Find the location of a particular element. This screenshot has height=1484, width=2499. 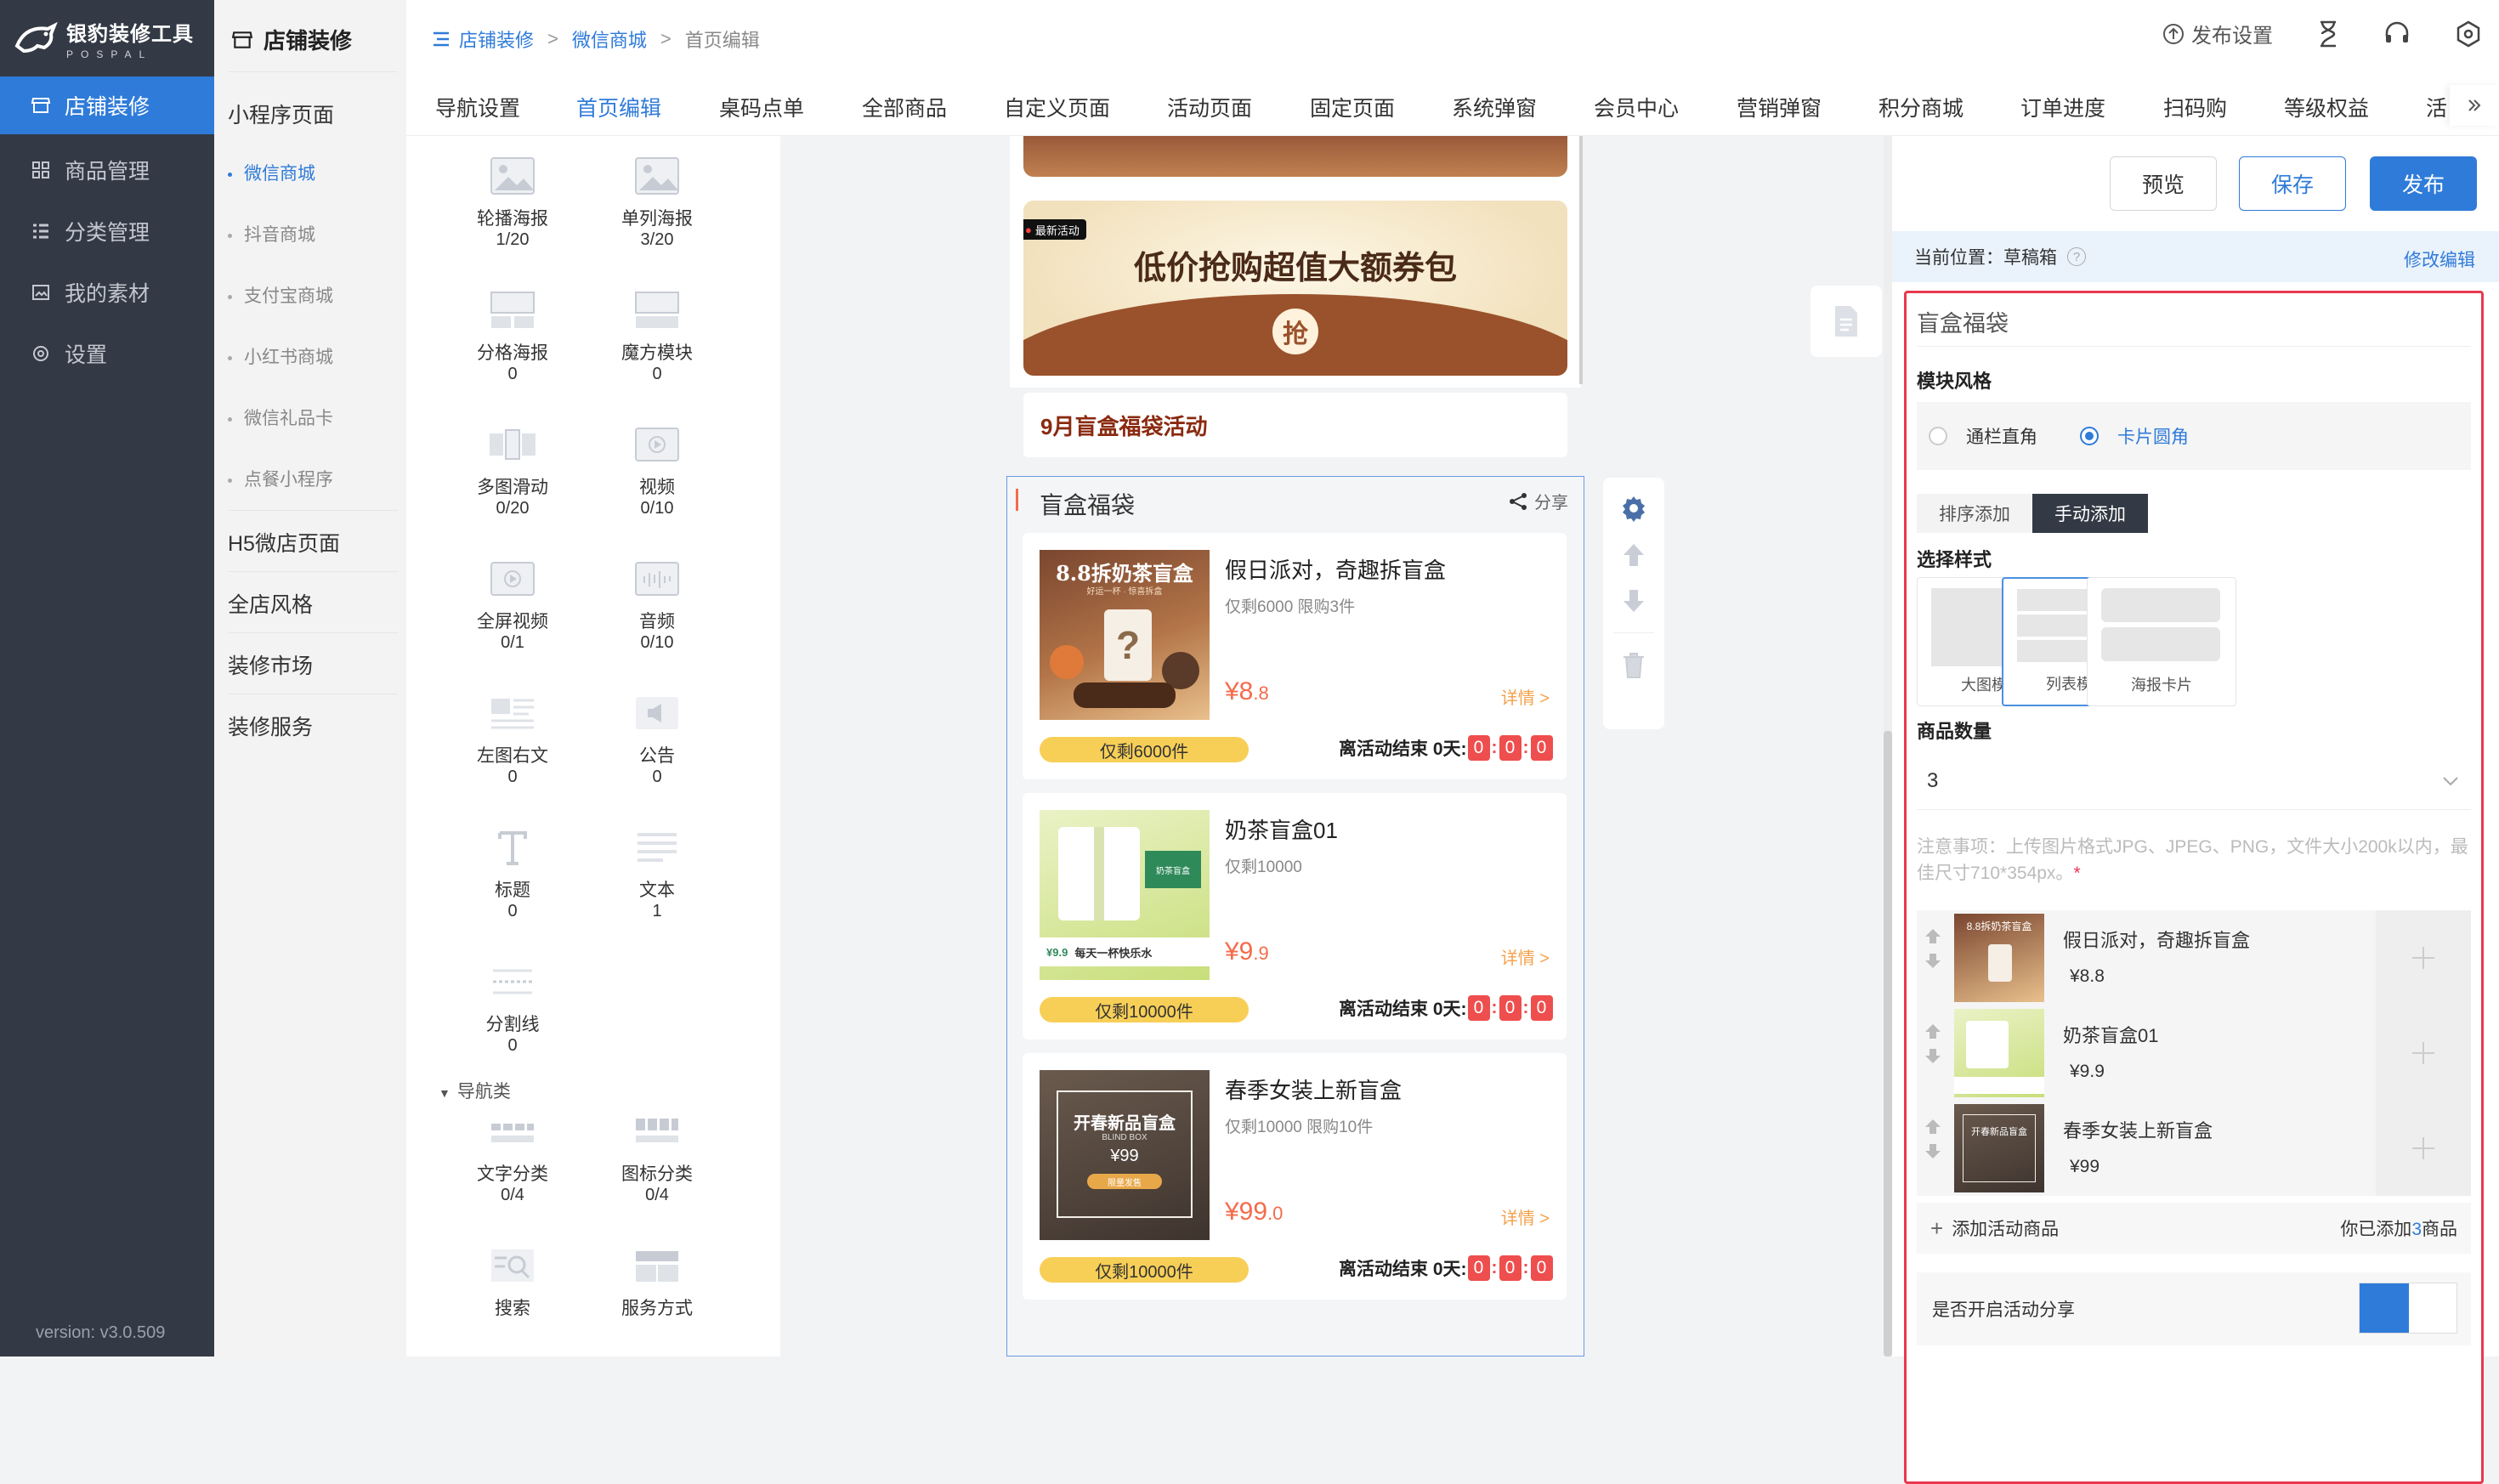

subnav-item-xiaohongshu-mall: 小红书商城 is located at coordinates (280, 356).